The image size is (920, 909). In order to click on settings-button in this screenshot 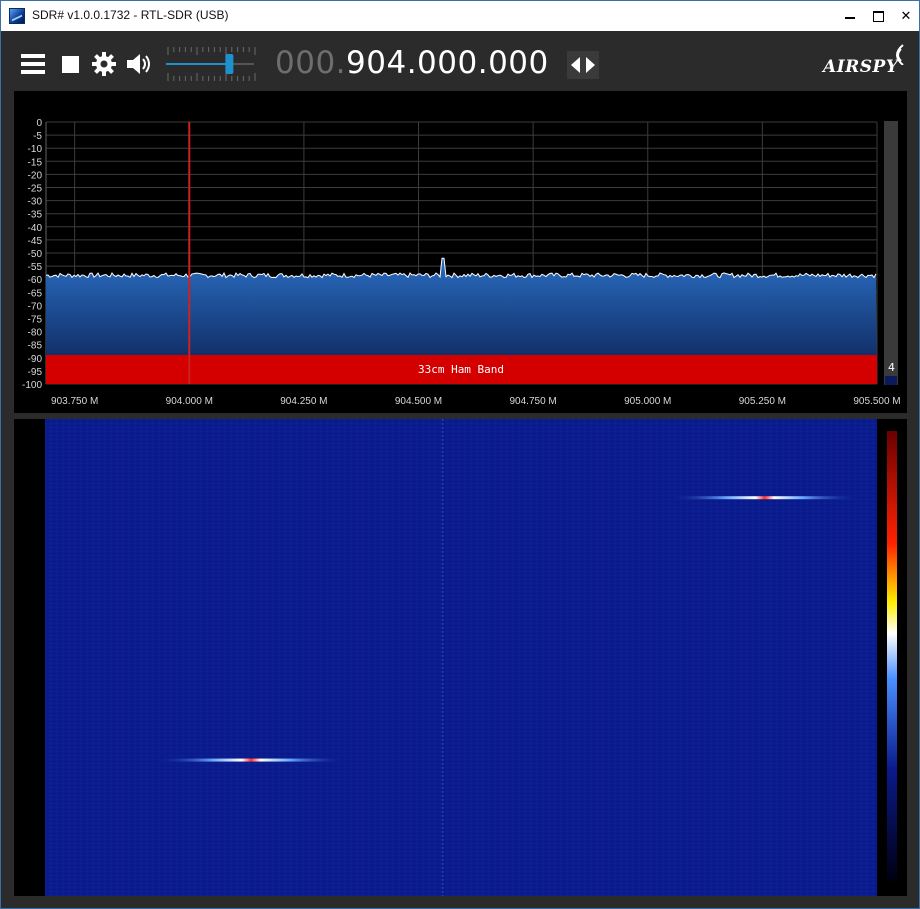, I will do `click(104, 64)`.